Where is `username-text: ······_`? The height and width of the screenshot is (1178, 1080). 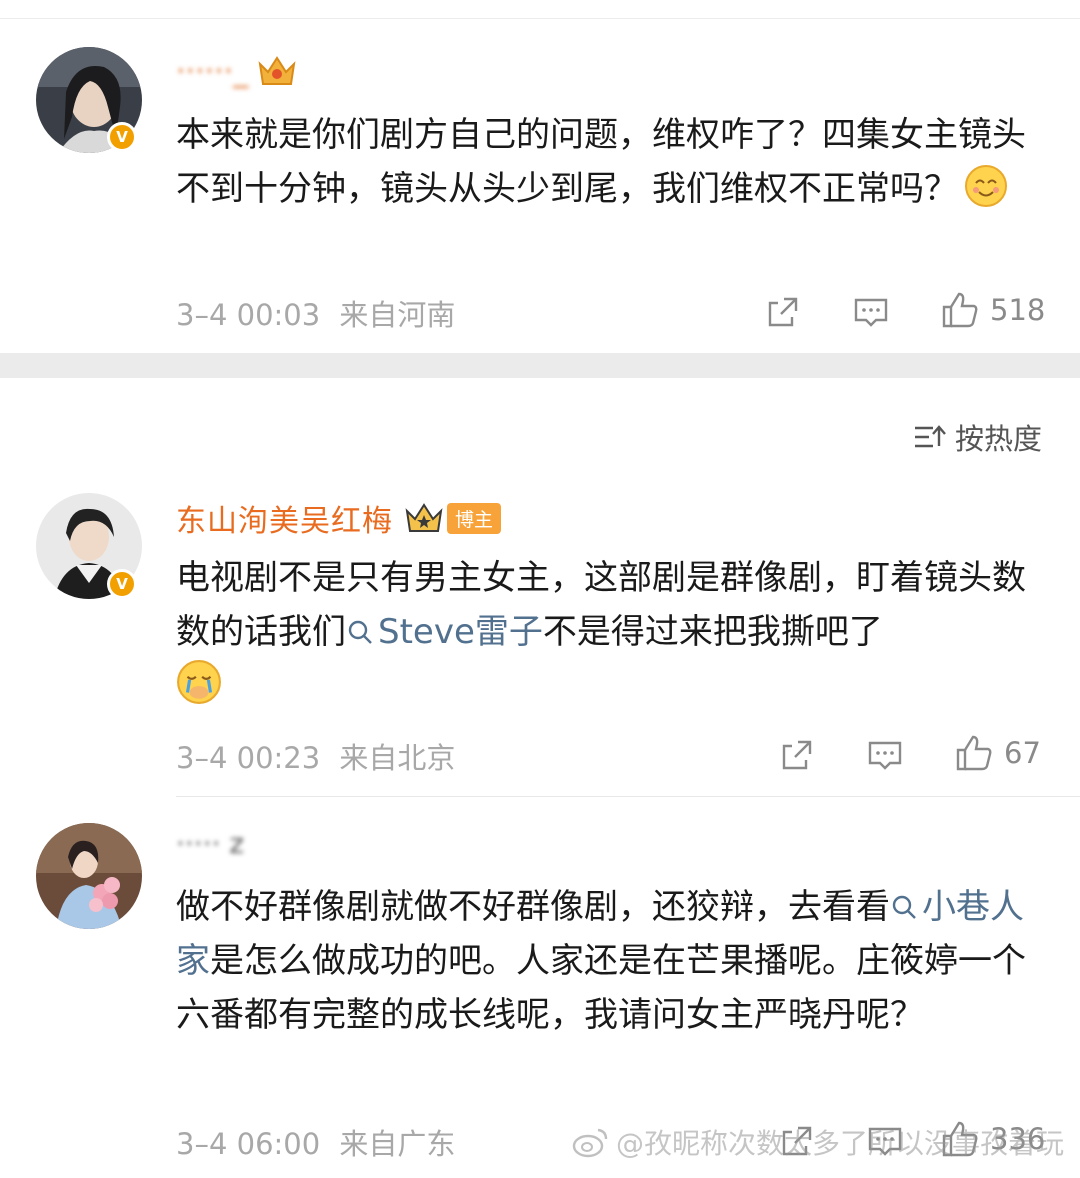
username-text: ······_ is located at coordinates (212, 71).